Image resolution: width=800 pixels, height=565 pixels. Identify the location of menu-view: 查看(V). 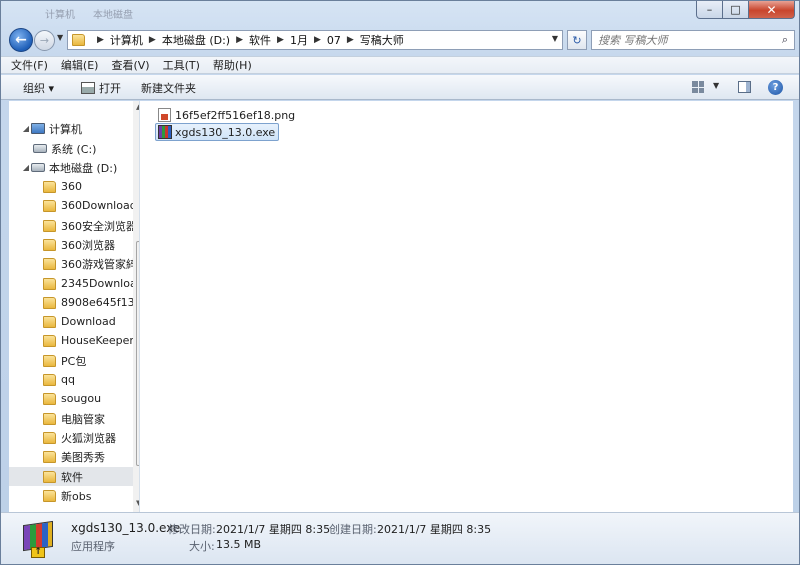
(130, 65).